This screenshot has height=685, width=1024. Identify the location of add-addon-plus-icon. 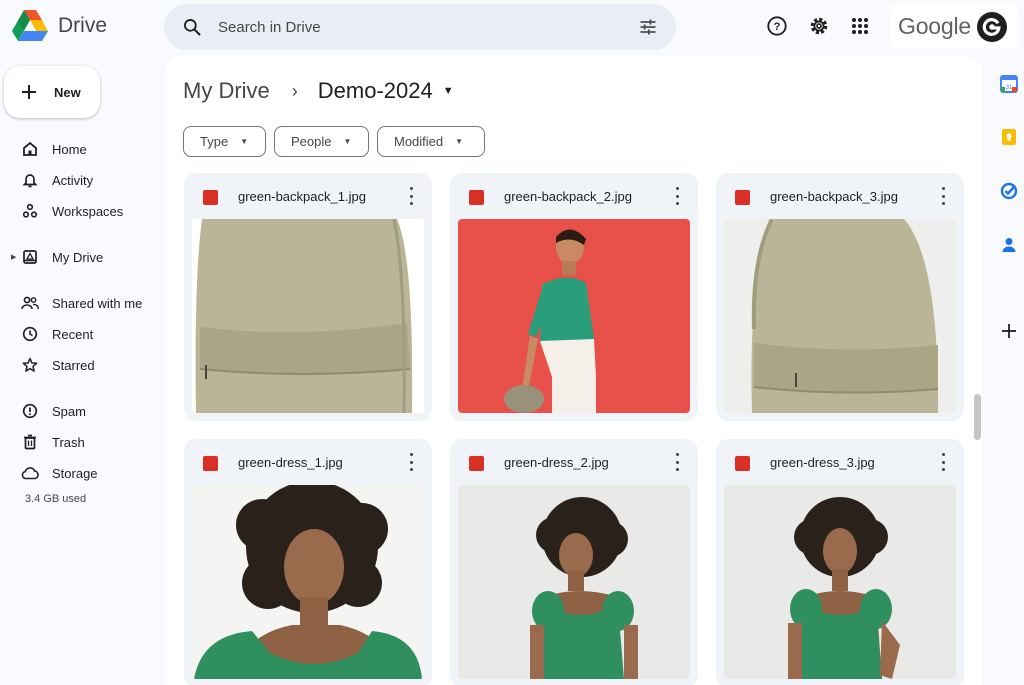
(1009, 331).